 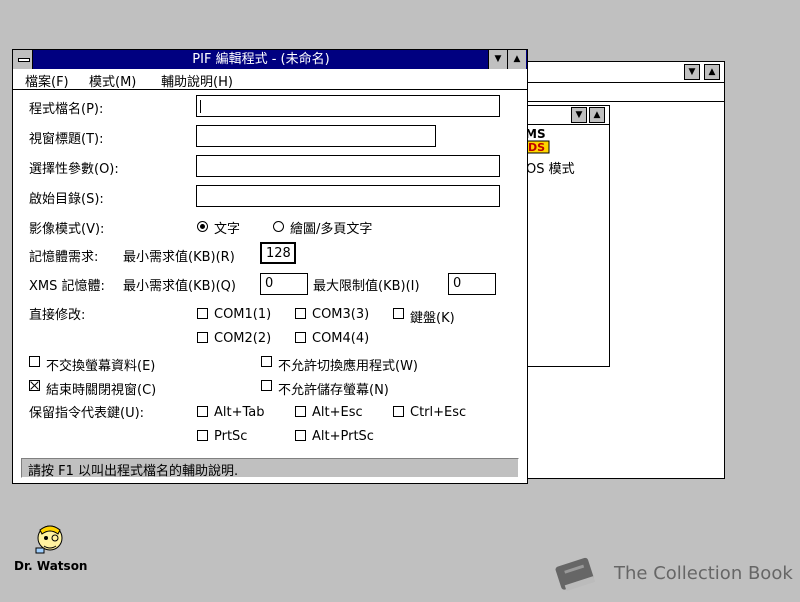 What do you see at coordinates (133, 471) in the screenshot?
I see `status-text: 請按 F1 以叫出程式檔名的輔助說明.` at bounding box center [133, 471].